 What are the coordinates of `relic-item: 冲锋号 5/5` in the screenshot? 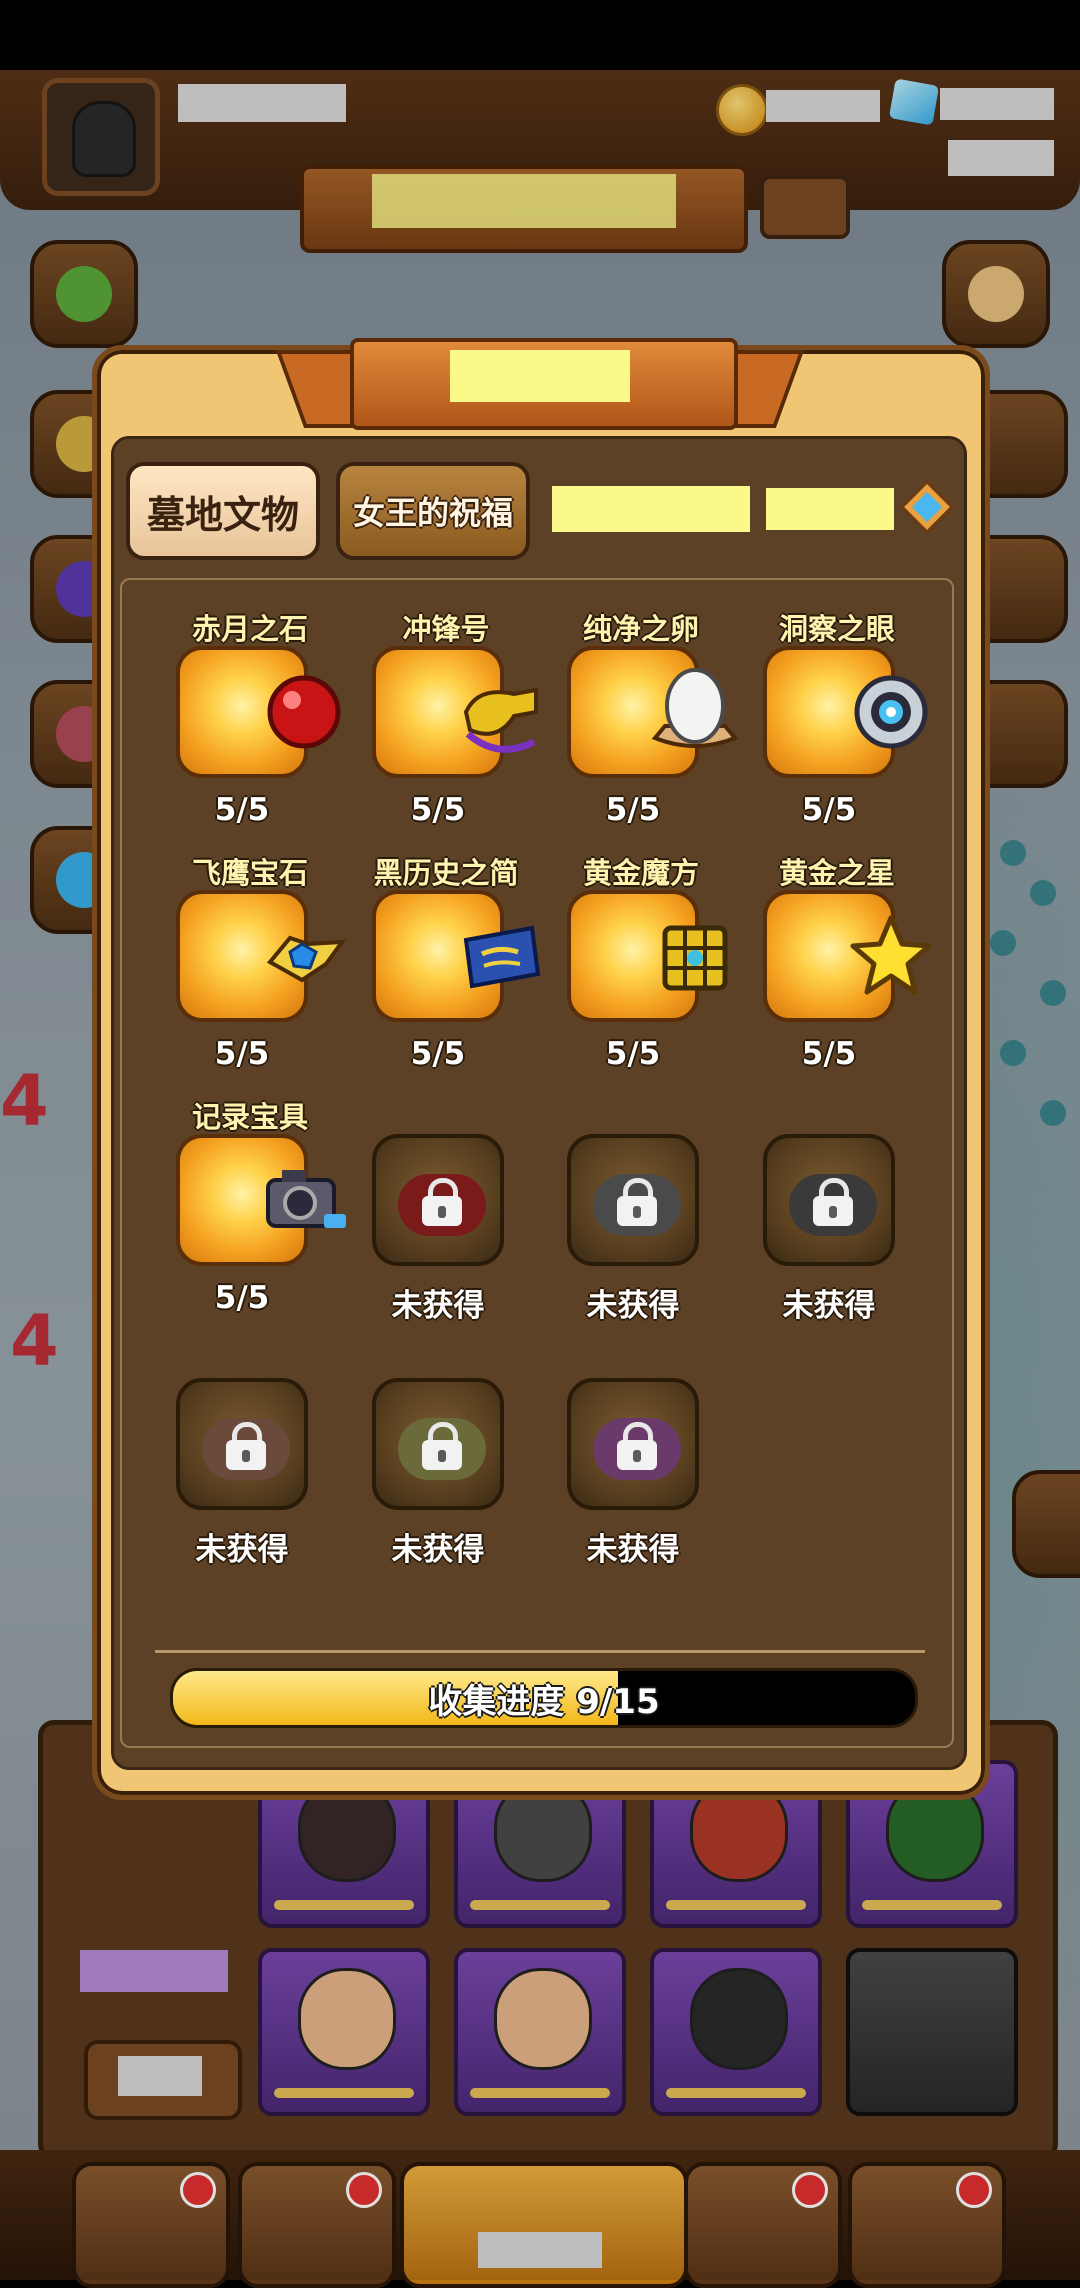 It's located at (446, 726).